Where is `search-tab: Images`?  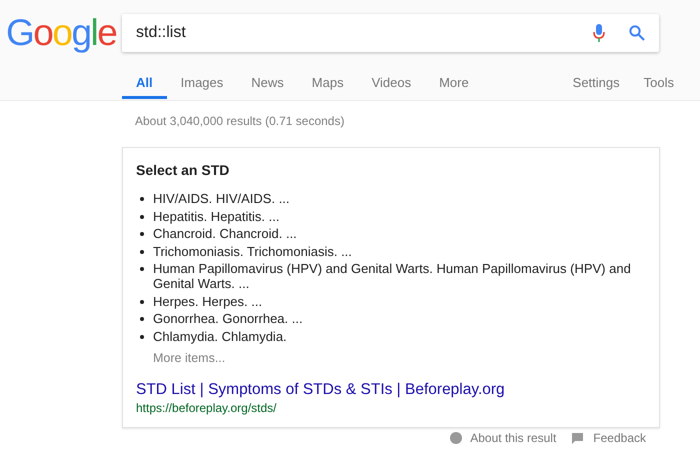
search-tab: Images is located at coordinates (202, 82).